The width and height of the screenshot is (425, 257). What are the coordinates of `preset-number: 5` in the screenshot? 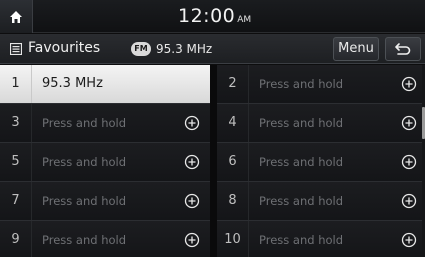 It's located at (16, 162).